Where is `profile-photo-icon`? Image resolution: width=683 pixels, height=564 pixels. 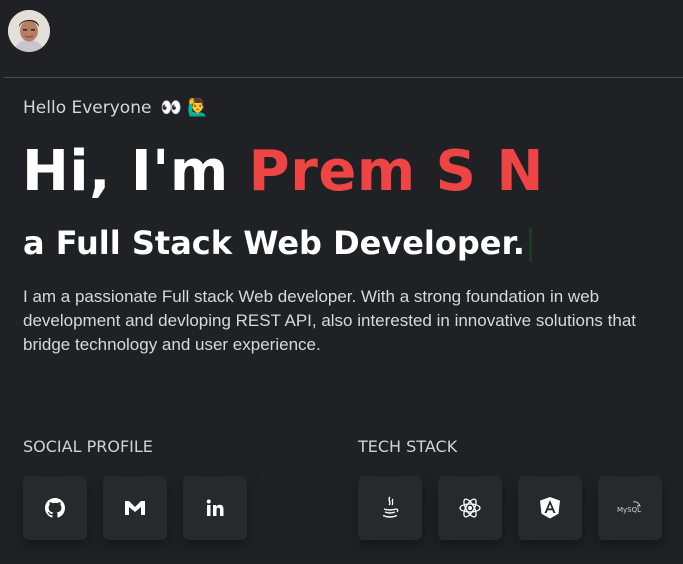
profile-photo-icon is located at coordinates (29, 31).